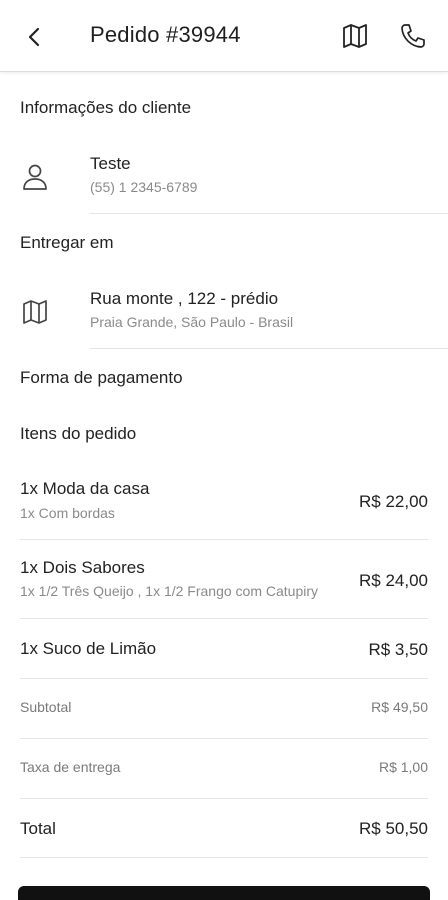  I want to click on total-value: R$ 50,50, so click(393, 828).